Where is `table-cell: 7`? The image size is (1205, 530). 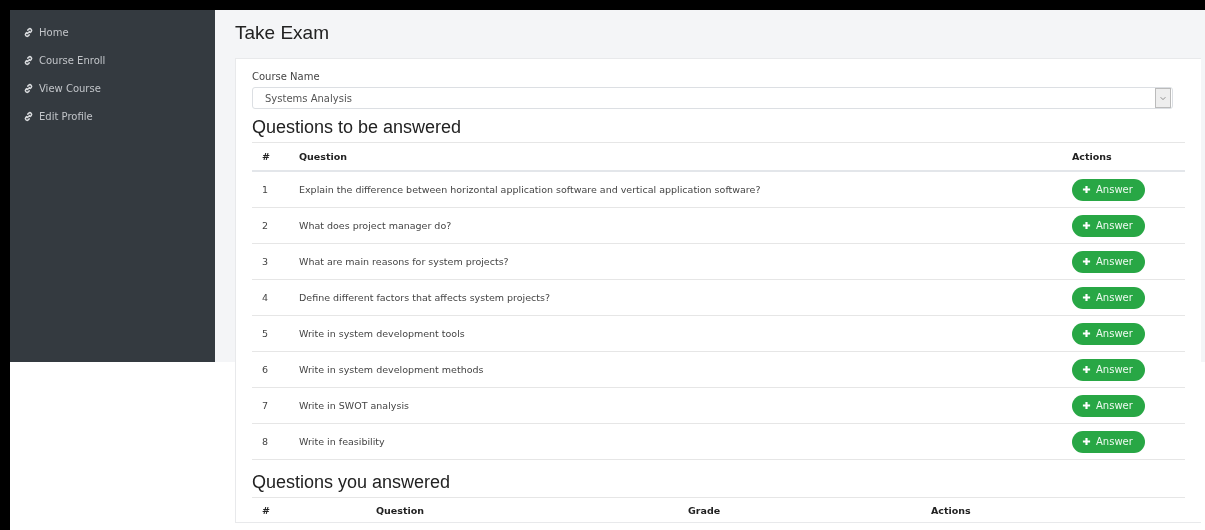
table-cell: 7 is located at coordinates (265, 405).